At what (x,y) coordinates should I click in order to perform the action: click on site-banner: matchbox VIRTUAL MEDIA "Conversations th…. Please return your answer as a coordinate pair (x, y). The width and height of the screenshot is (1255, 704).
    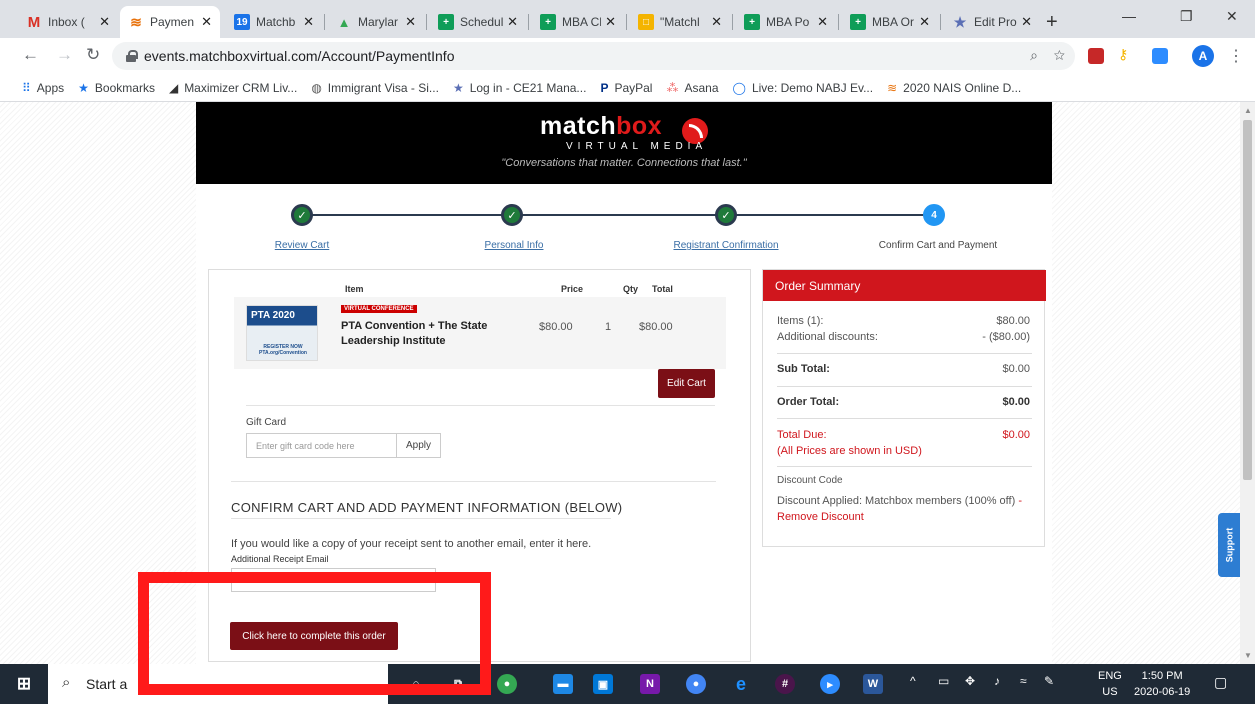
    Looking at the image, I should click on (624, 143).